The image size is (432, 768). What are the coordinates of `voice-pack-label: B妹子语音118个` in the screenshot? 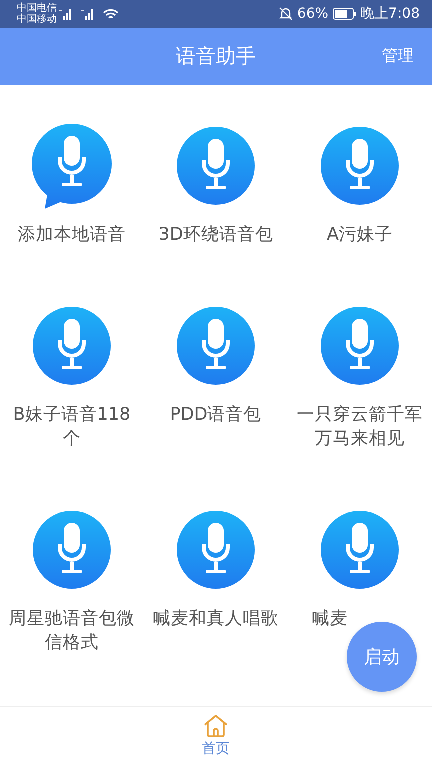 It's located at (72, 427).